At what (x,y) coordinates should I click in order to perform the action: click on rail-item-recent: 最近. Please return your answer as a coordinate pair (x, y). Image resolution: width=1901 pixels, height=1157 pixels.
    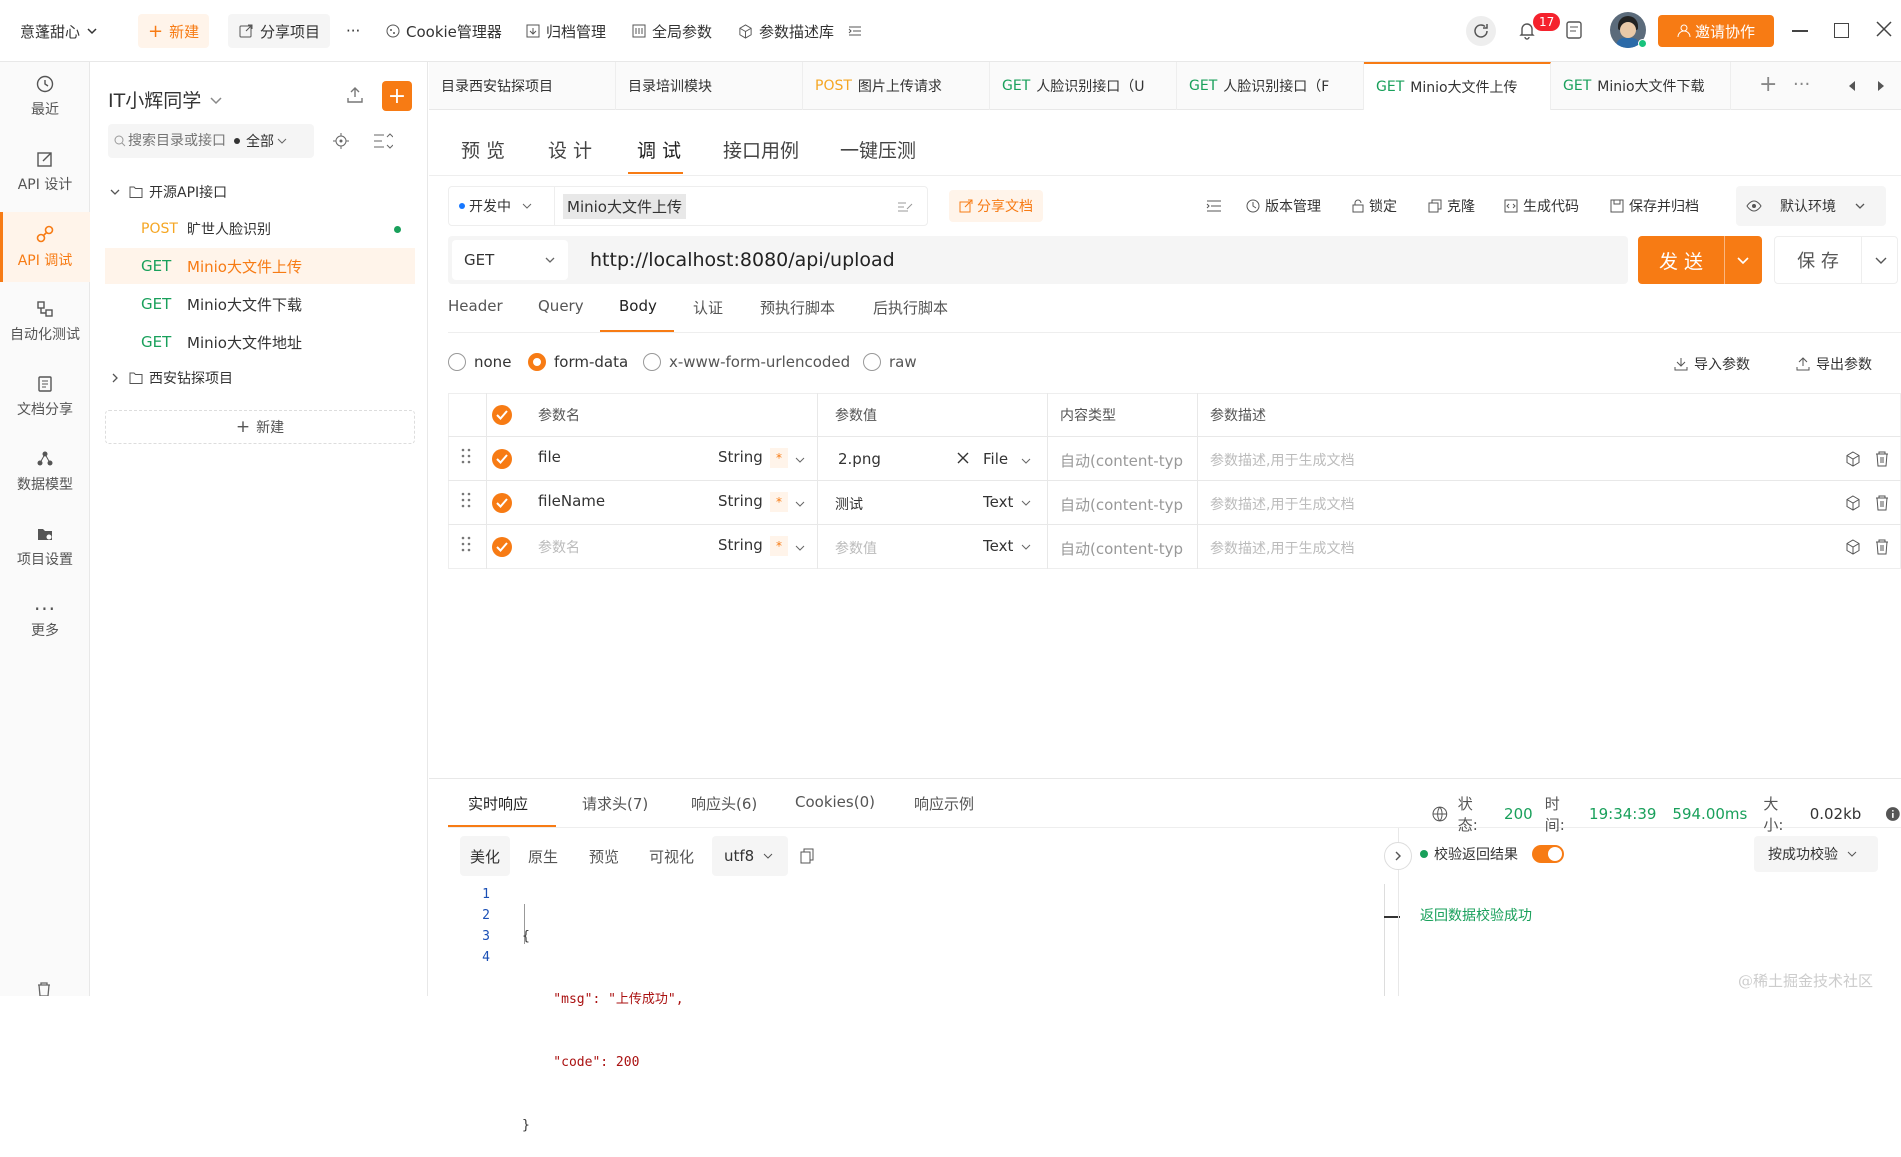
    Looking at the image, I should click on (45, 97).